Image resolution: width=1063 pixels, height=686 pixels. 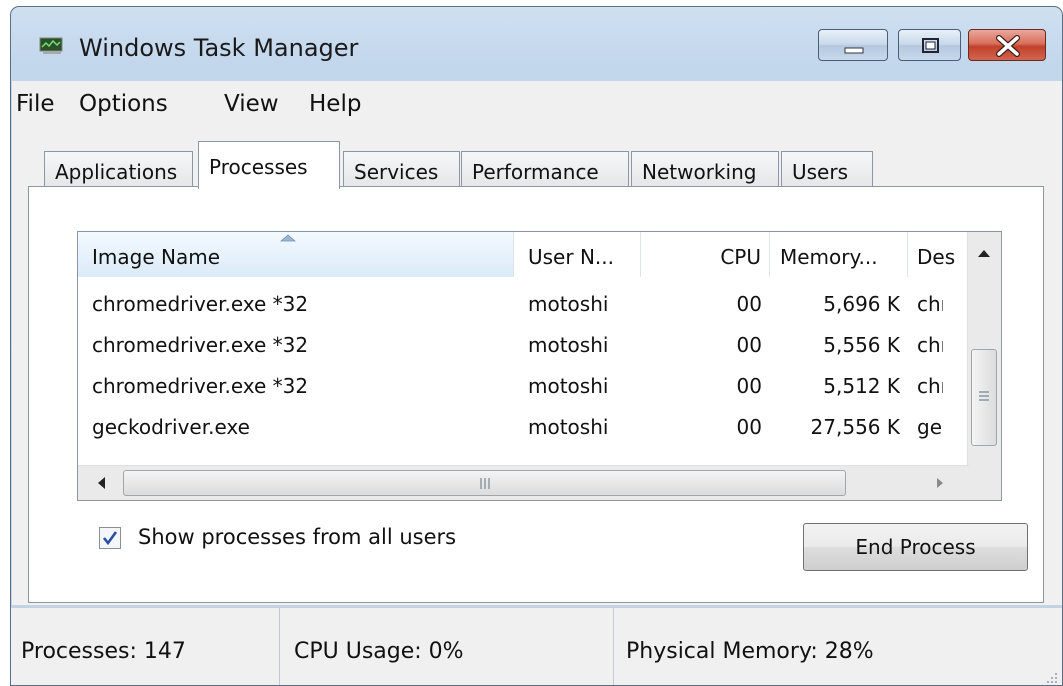 I want to click on close-icon, so click(x=1008, y=46).